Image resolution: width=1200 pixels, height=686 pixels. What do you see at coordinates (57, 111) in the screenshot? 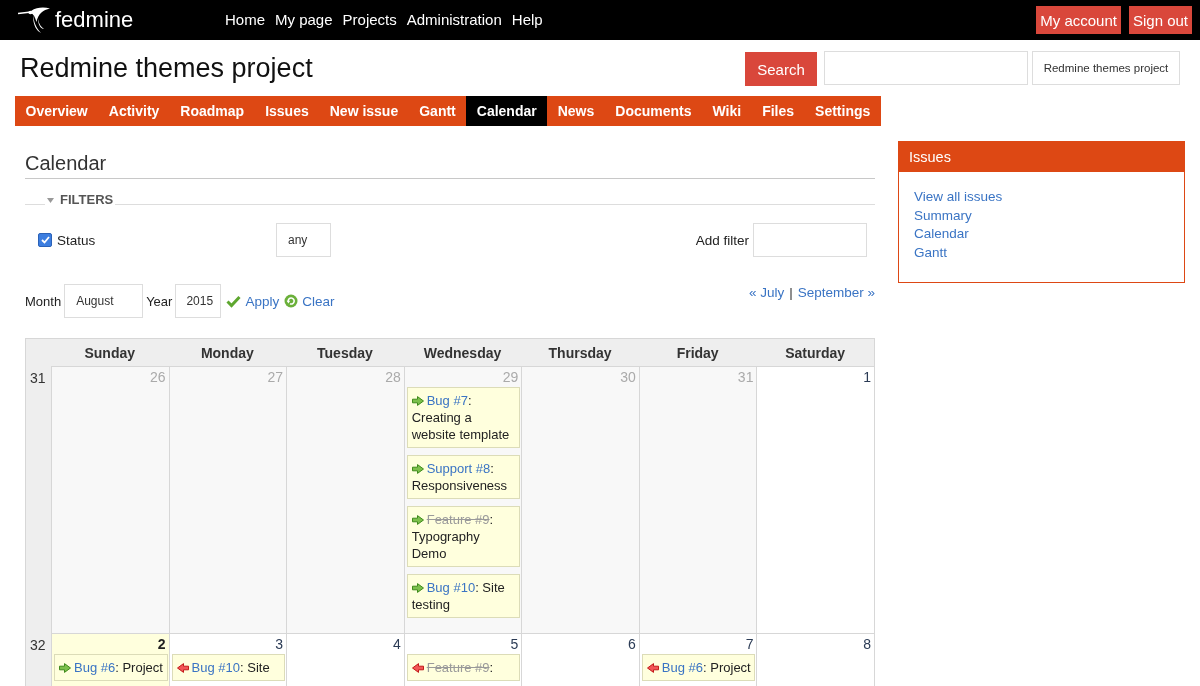
I see `project-tab: Overview` at bounding box center [57, 111].